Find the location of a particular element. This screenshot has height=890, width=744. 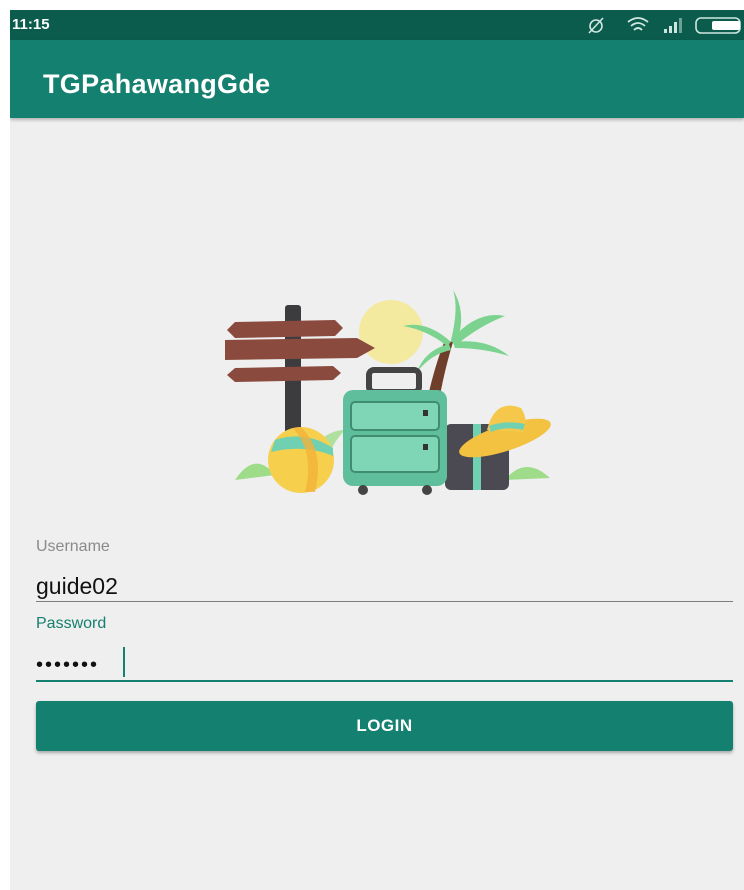

alarm-icon is located at coordinates (596, 25).